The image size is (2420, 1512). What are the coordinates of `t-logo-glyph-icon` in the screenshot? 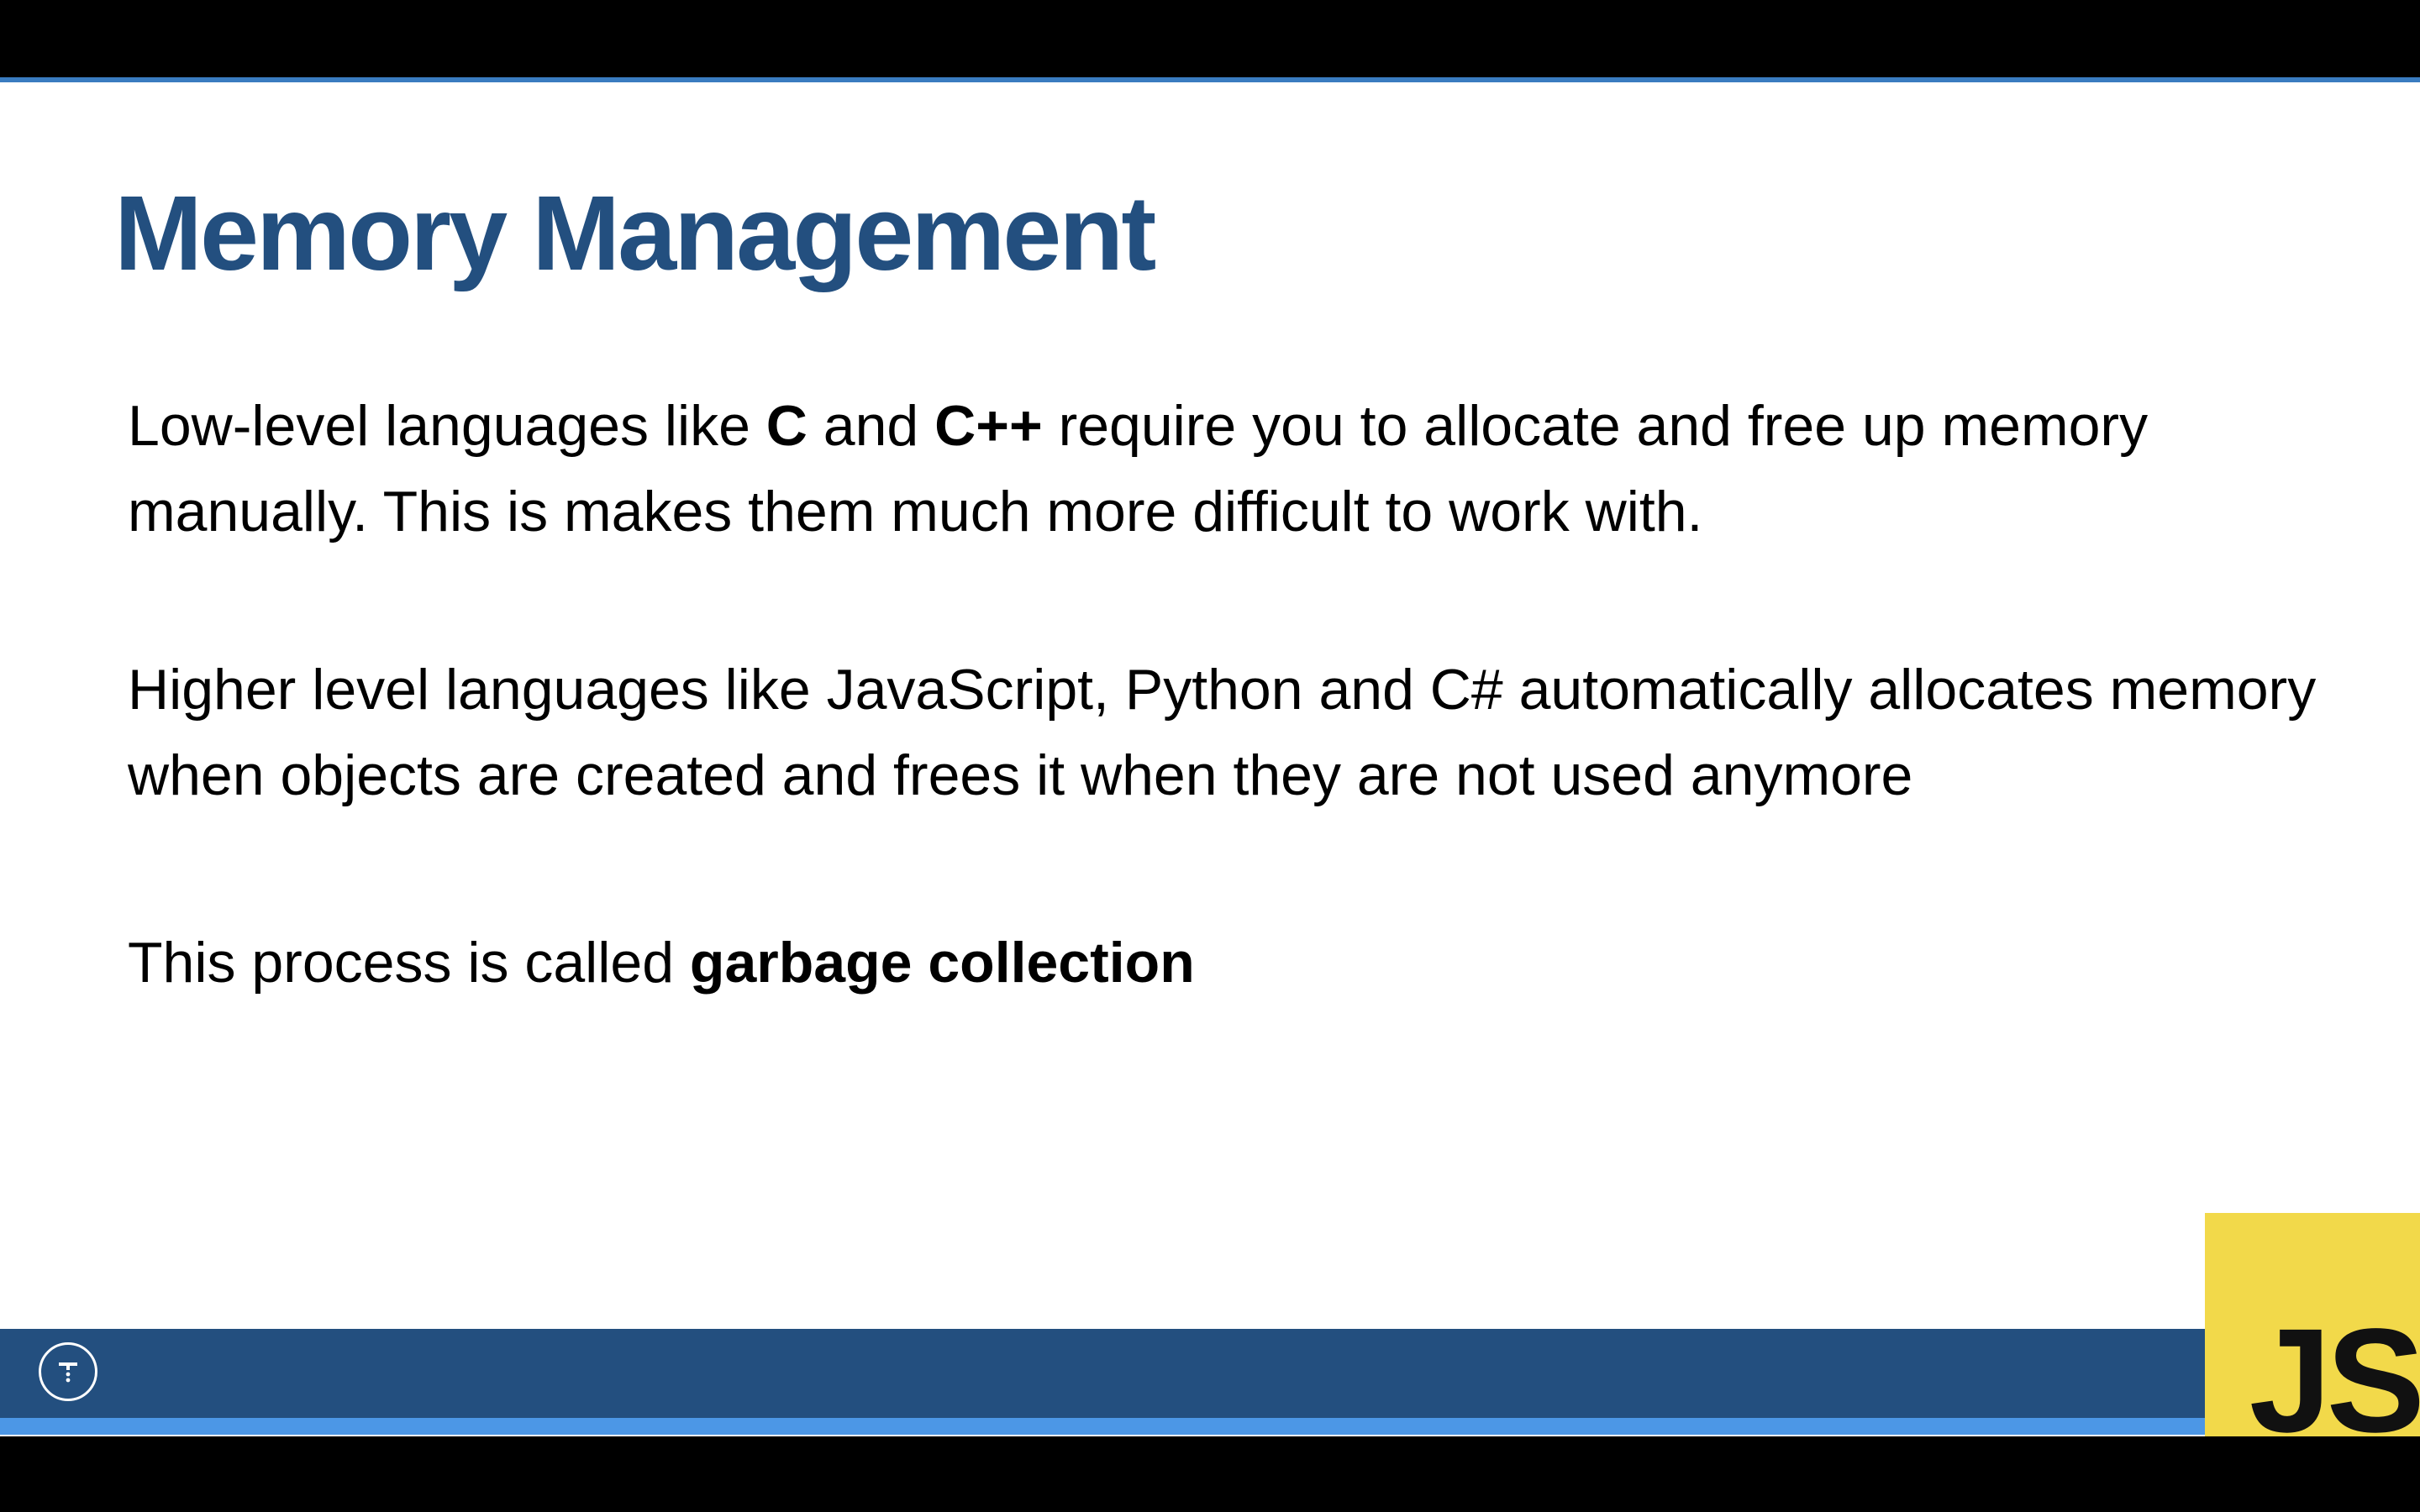 It's located at (68, 1372).